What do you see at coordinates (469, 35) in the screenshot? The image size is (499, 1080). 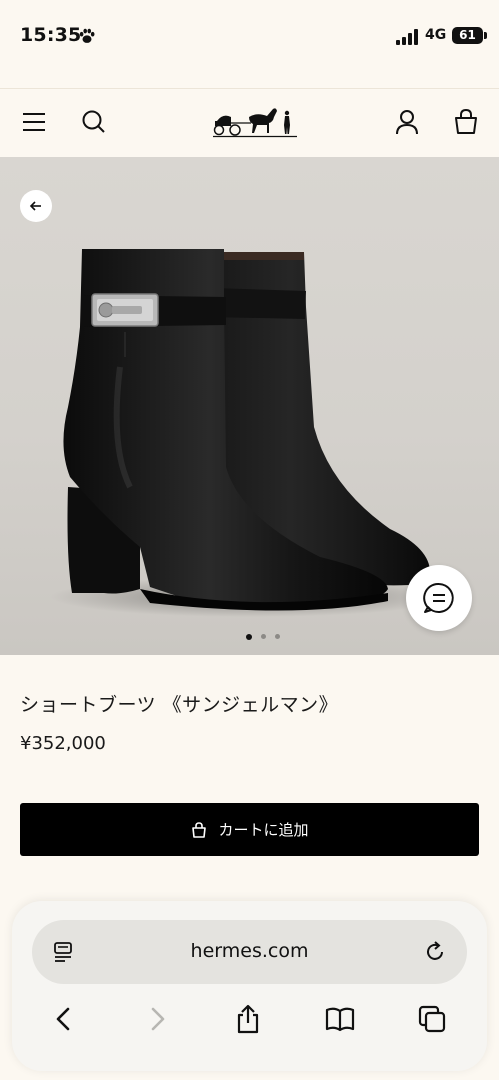 I see `battery-icon: 61` at bounding box center [469, 35].